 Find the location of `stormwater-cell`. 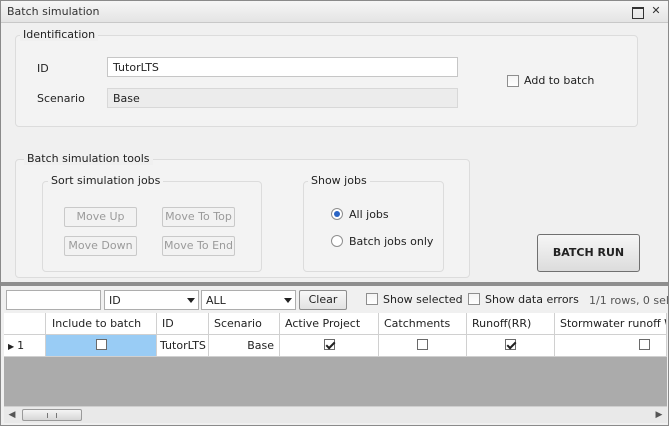

stormwater-cell is located at coordinates (611, 346).